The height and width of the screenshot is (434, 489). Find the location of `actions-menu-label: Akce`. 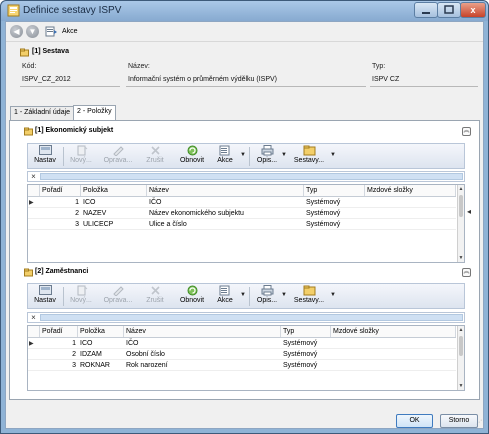

actions-menu-label: Akce is located at coordinates (70, 31).